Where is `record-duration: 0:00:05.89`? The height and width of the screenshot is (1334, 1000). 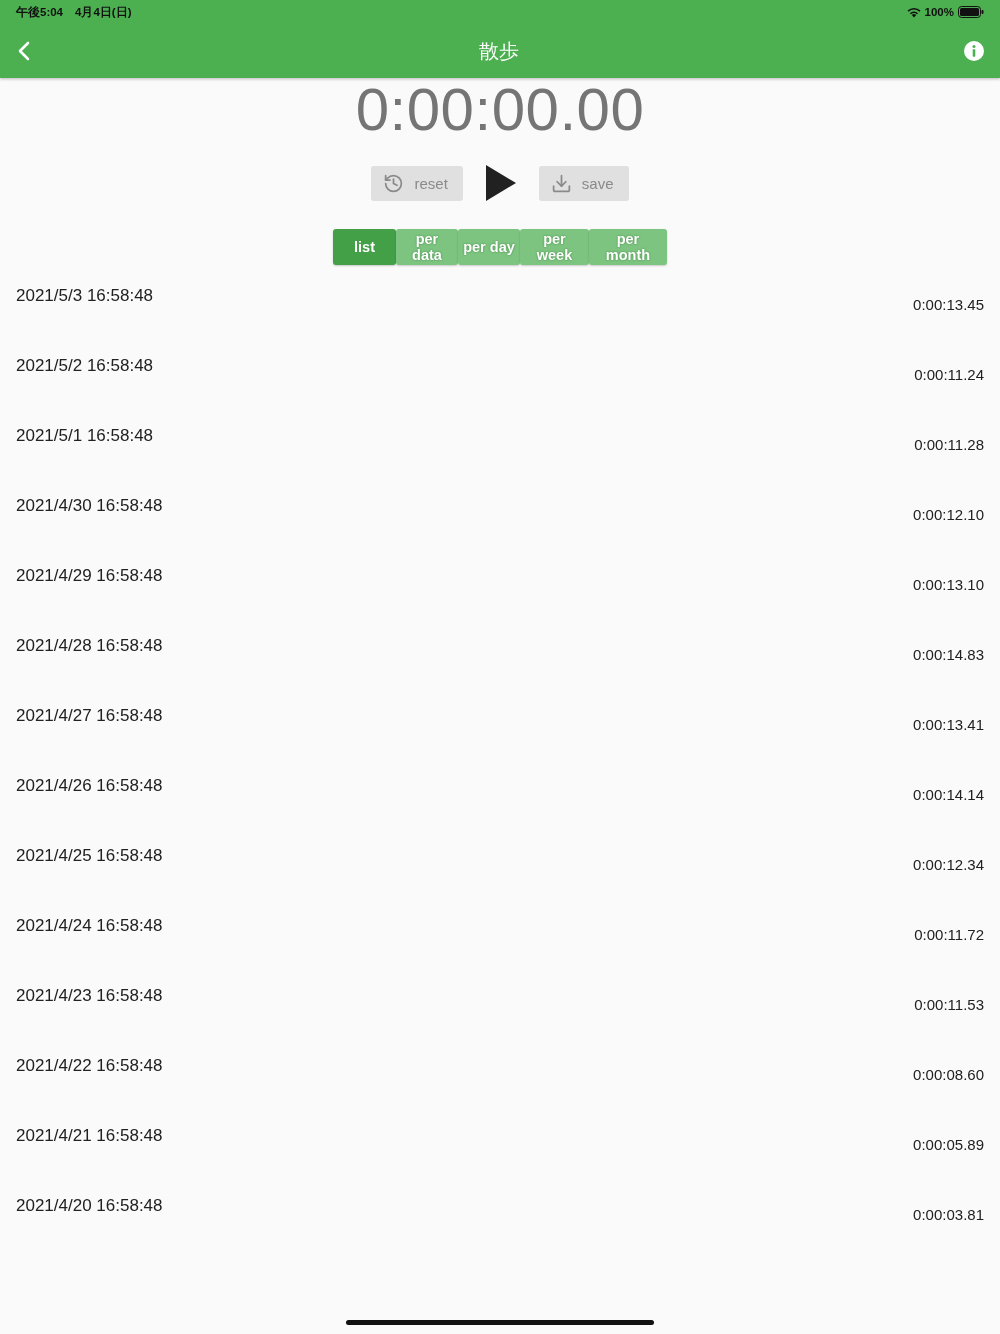 record-duration: 0:00:05.89 is located at coordinates (948, 1145).